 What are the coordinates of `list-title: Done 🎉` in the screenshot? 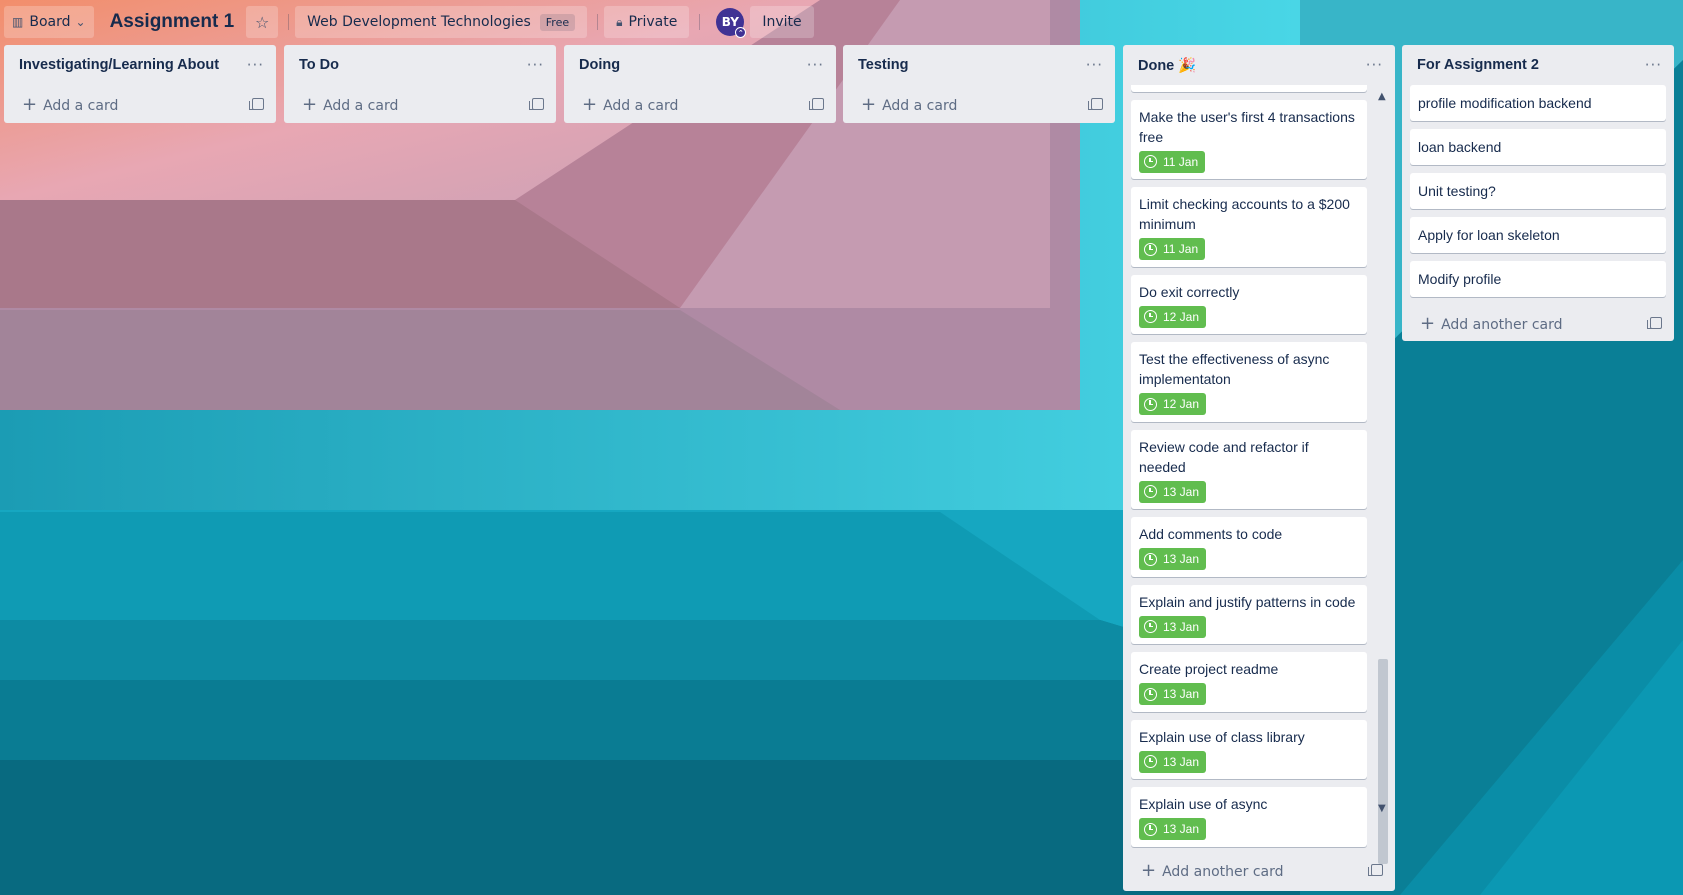 It's located at (1167, 65).